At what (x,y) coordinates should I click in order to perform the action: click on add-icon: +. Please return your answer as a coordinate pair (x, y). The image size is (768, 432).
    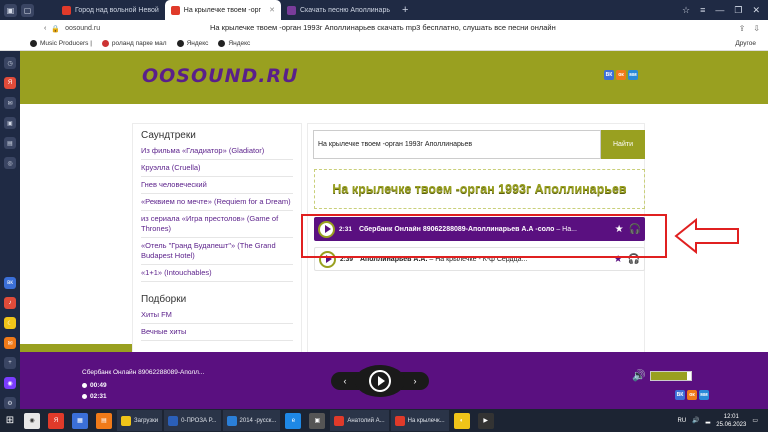
    Looking at the image, I should click on (10, 363).